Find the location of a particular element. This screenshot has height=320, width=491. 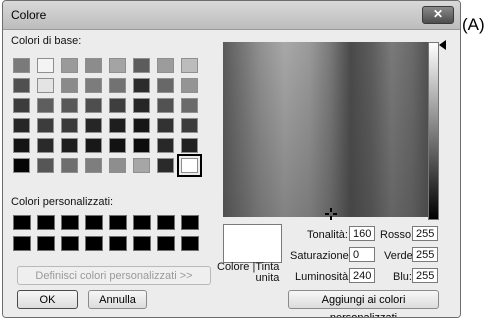

cancel-button: Annulla is located at coordinates (117, 299).